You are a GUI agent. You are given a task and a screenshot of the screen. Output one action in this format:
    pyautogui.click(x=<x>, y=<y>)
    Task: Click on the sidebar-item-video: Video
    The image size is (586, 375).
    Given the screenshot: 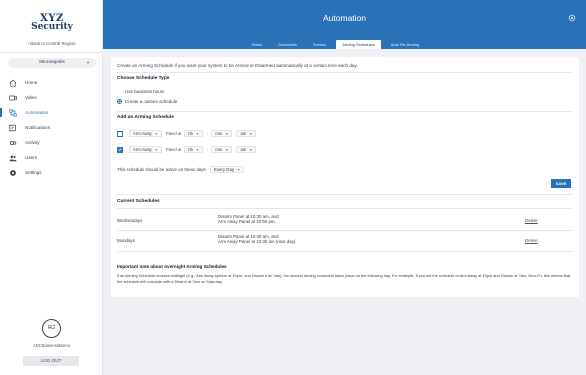 What is the action you would take?
    pyautogui.click(x=51, y=97)
    